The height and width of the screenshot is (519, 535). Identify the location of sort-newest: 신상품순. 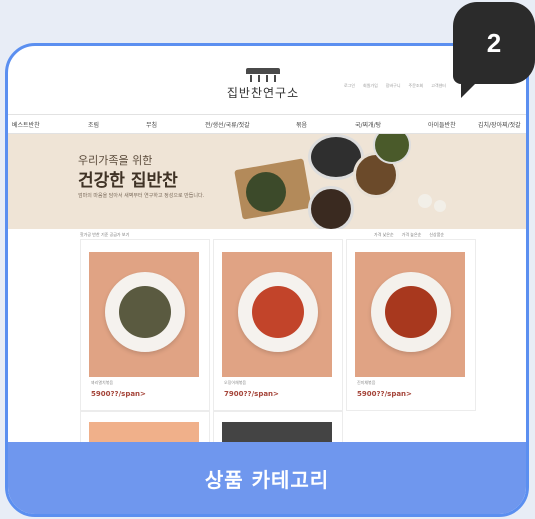
(436, 235).